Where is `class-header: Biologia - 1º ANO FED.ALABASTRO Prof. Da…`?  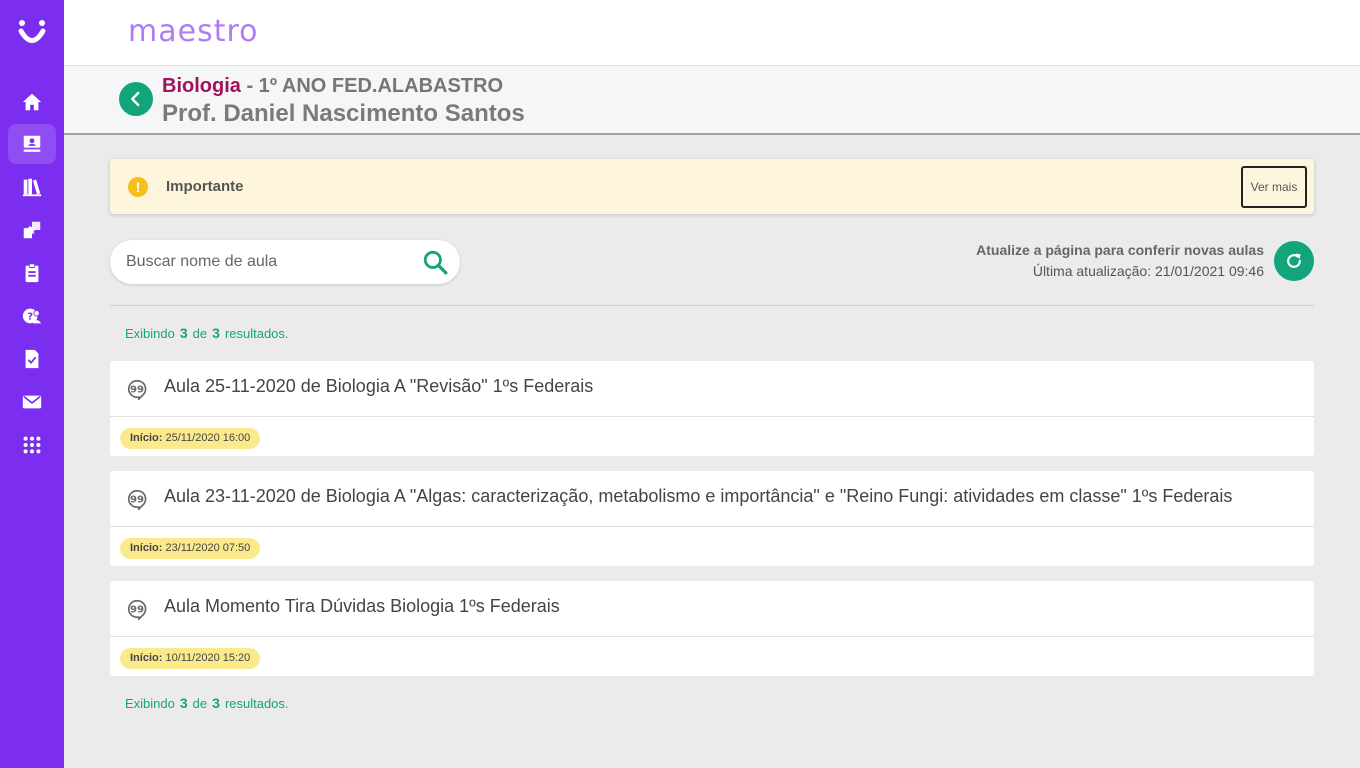
class-header: Biologia - 1º ANO FED.ALABASTRO Prof. Da… is located at coordinates (712, 100).